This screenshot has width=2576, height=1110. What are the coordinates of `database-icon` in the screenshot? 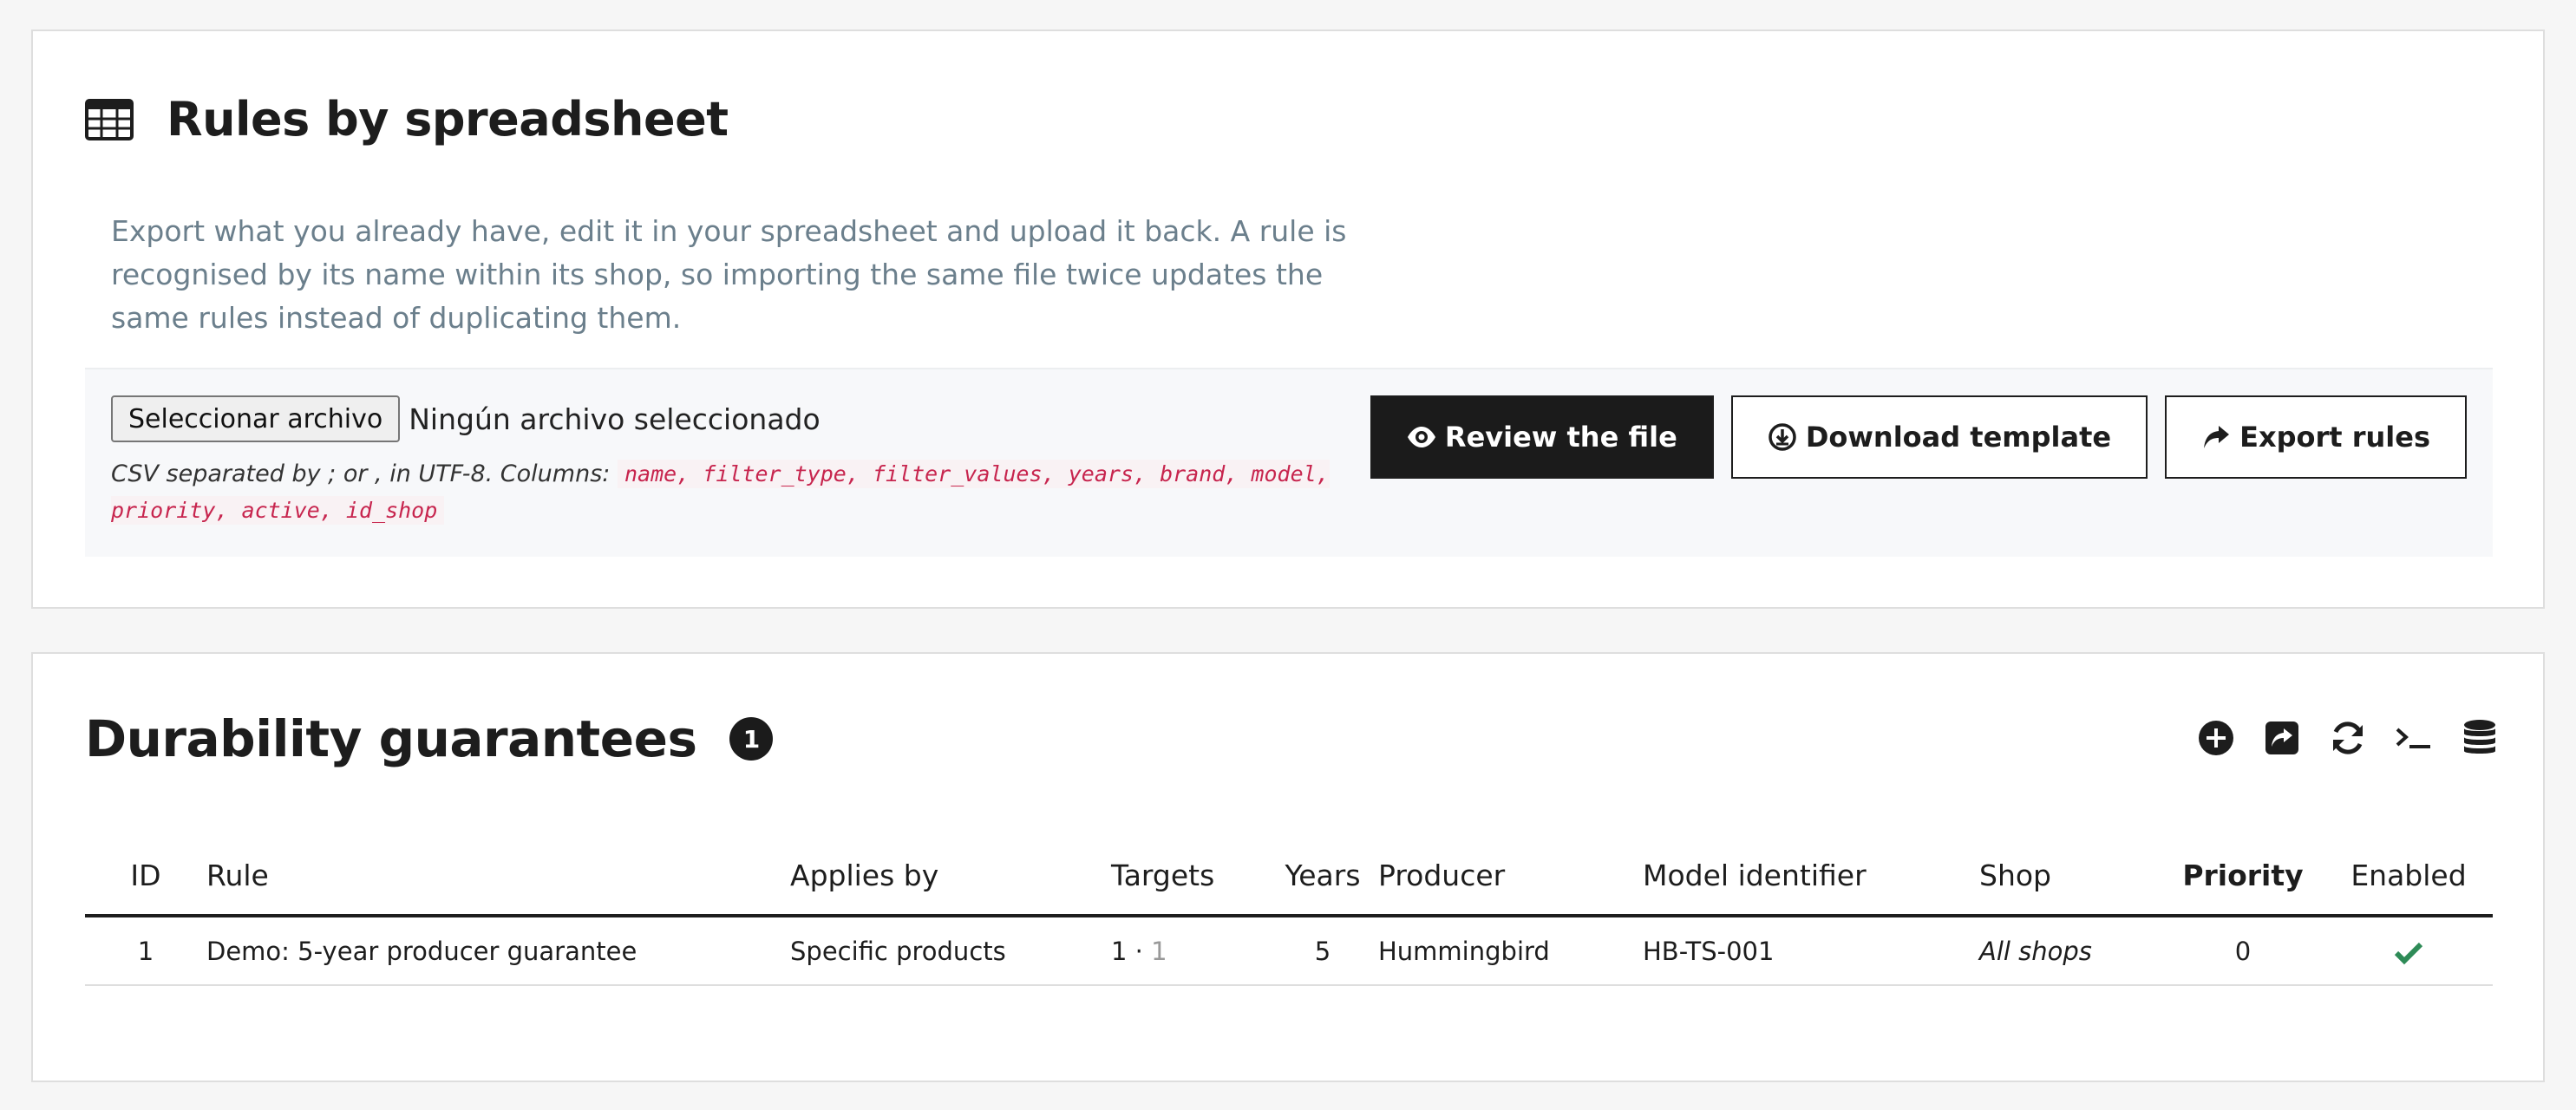 It's located at (2479, 737).